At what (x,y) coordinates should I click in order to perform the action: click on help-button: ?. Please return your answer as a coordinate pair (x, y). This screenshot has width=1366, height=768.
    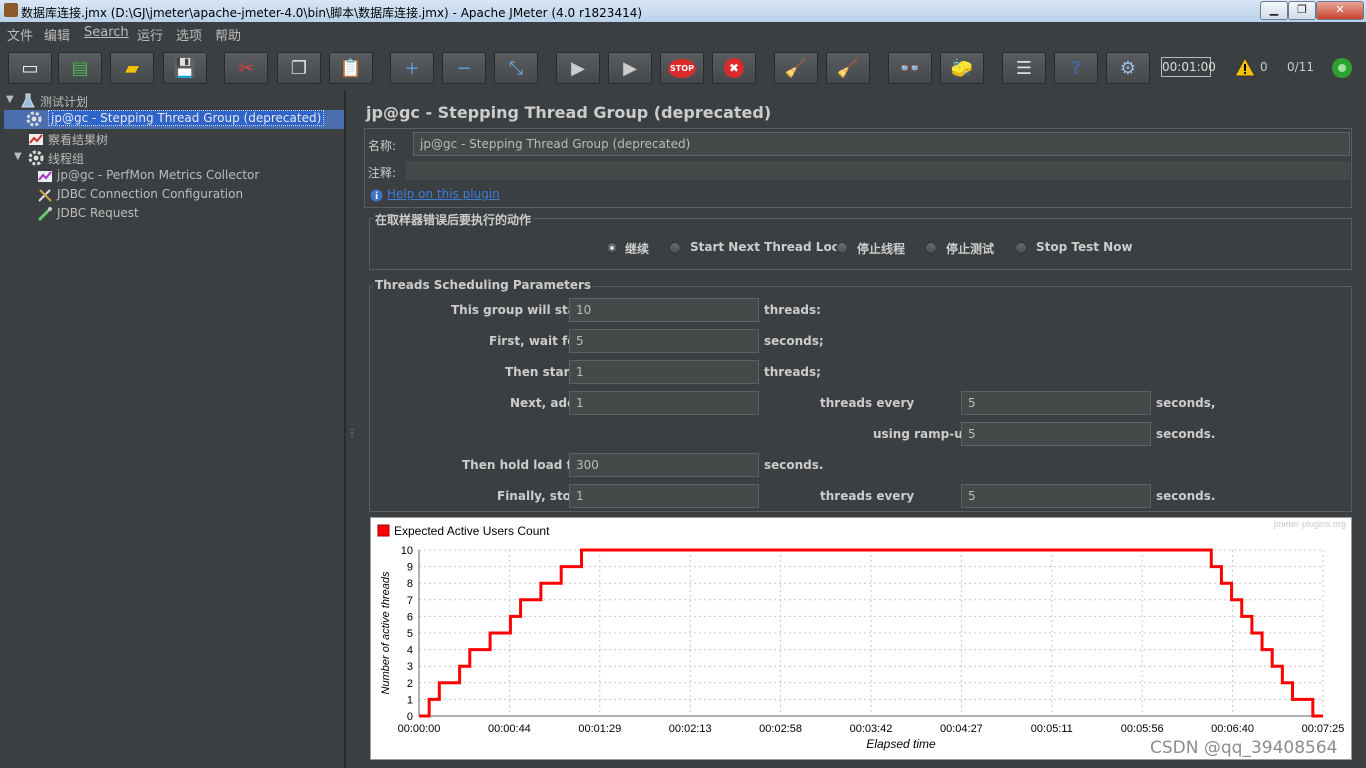
    Looking at the image, I should click on (1076, 68).